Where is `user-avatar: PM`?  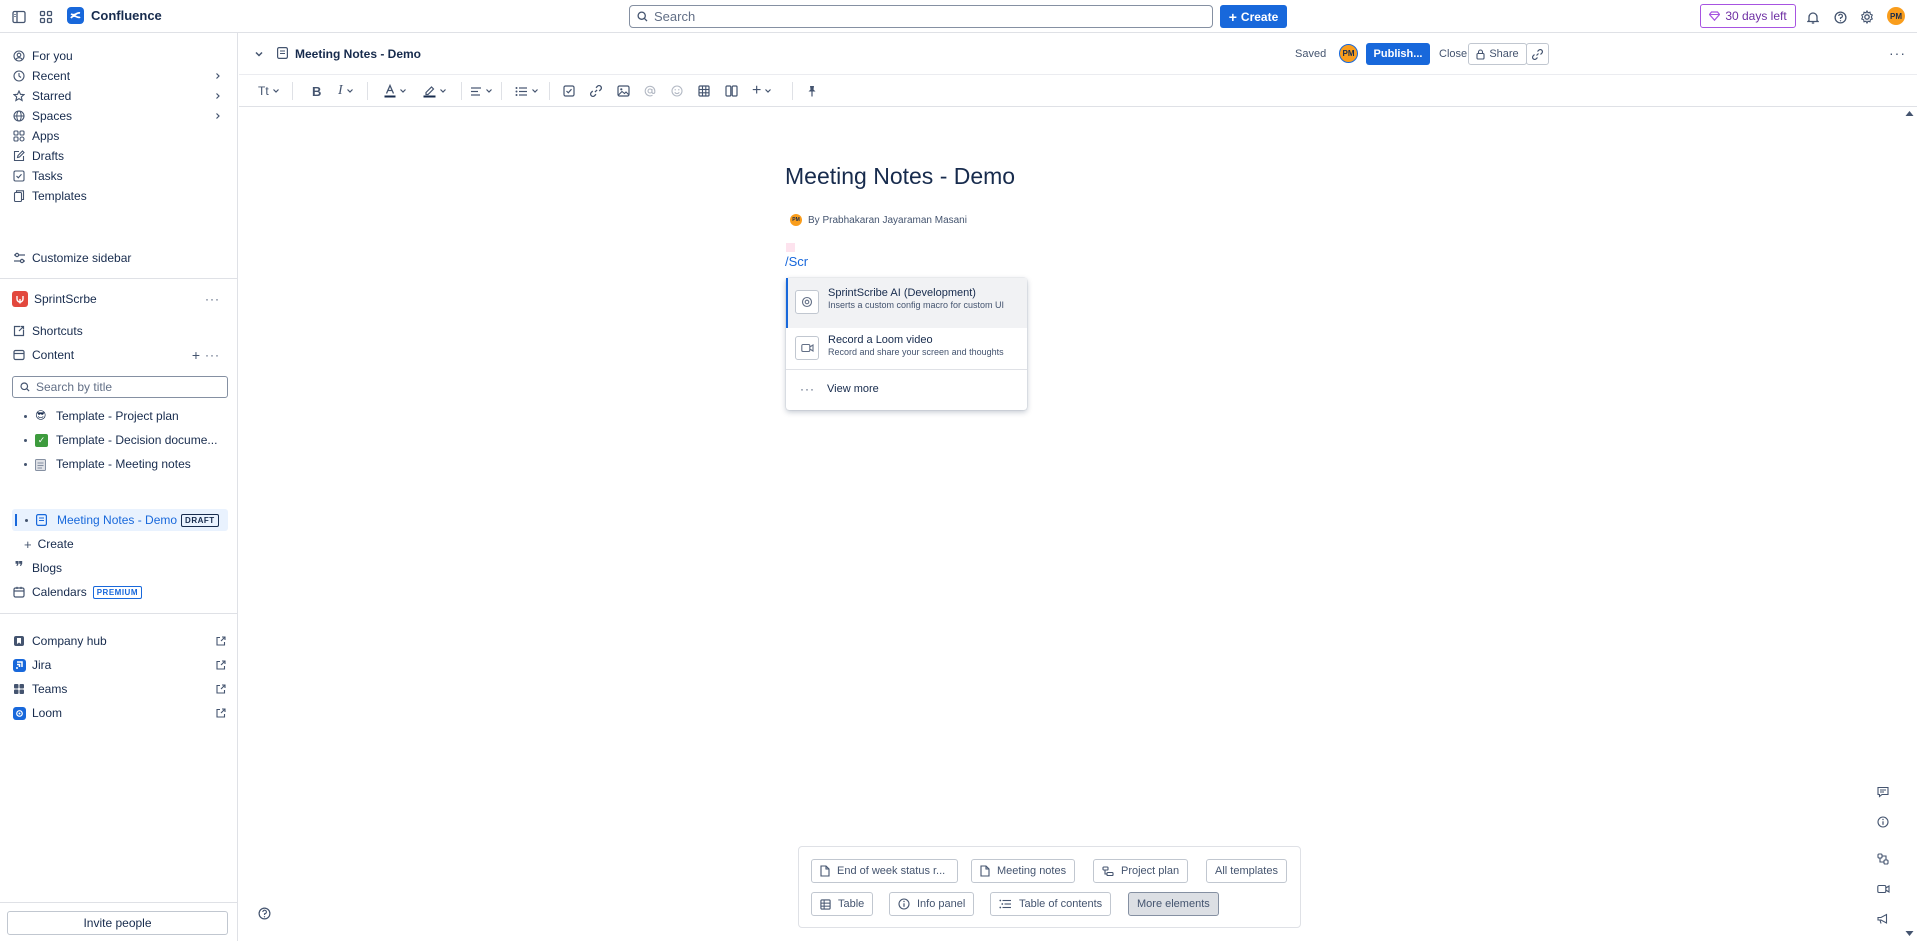 user-avatar: PM is located at coordinates (1896, 16).